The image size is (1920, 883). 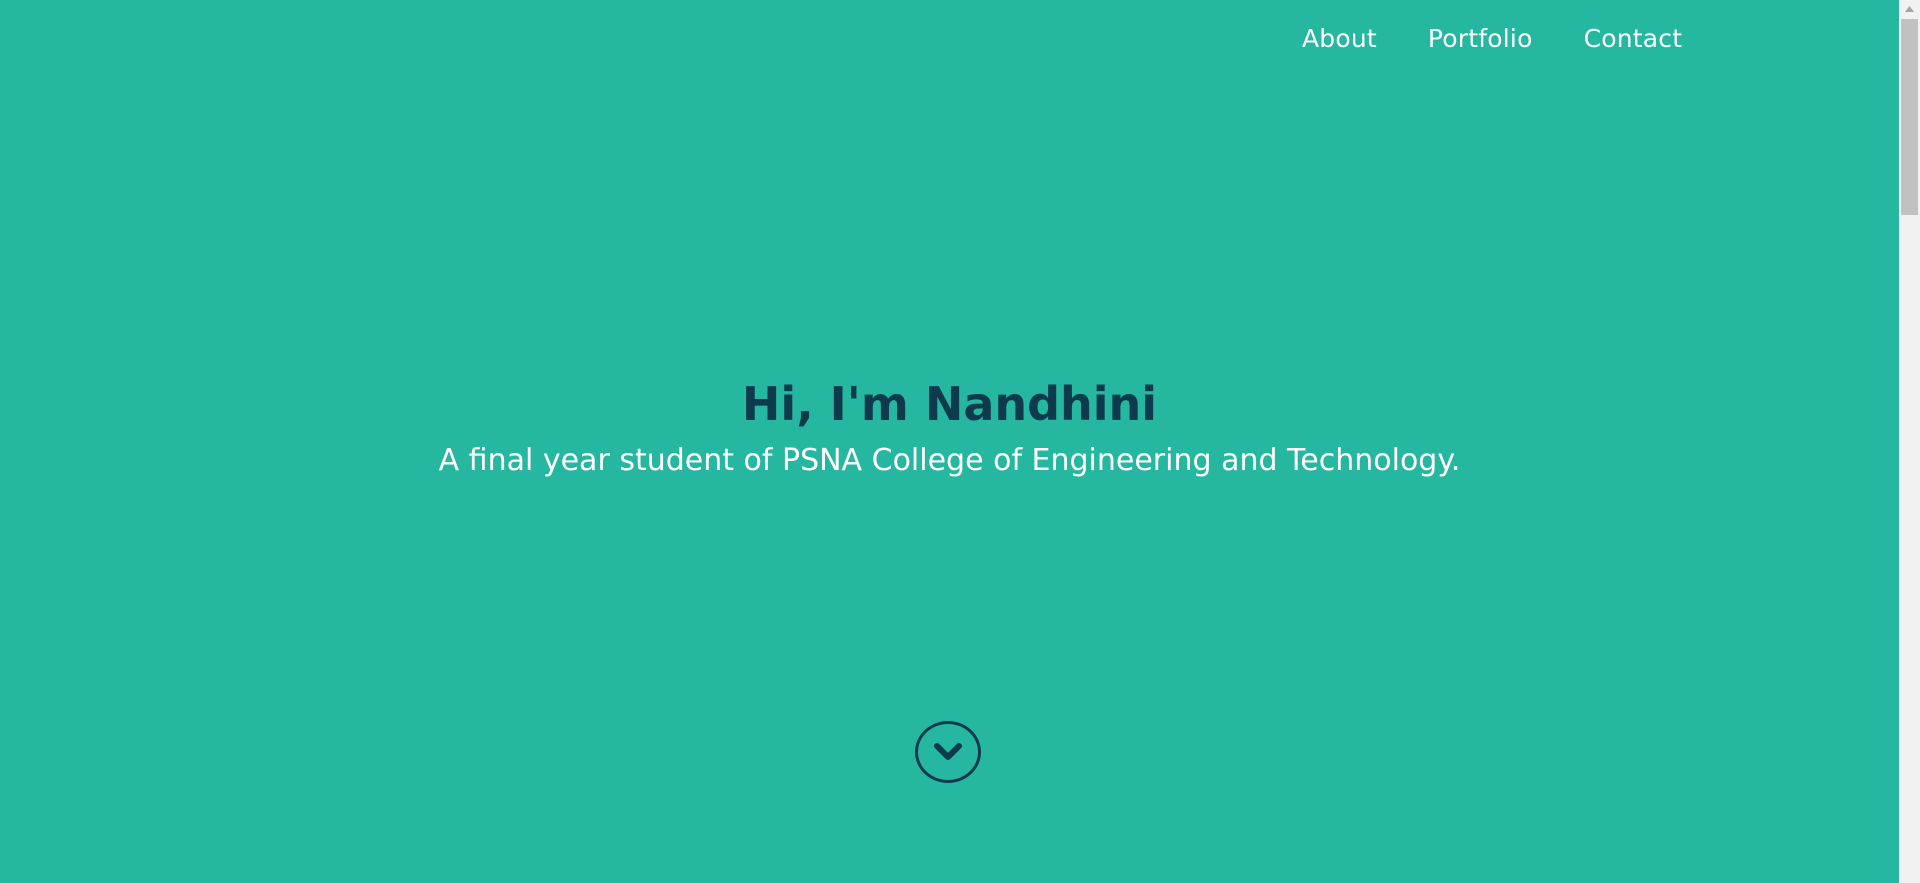 I want to click on top-nav: About Portfolio Contact, so click(x=1492, y=39).